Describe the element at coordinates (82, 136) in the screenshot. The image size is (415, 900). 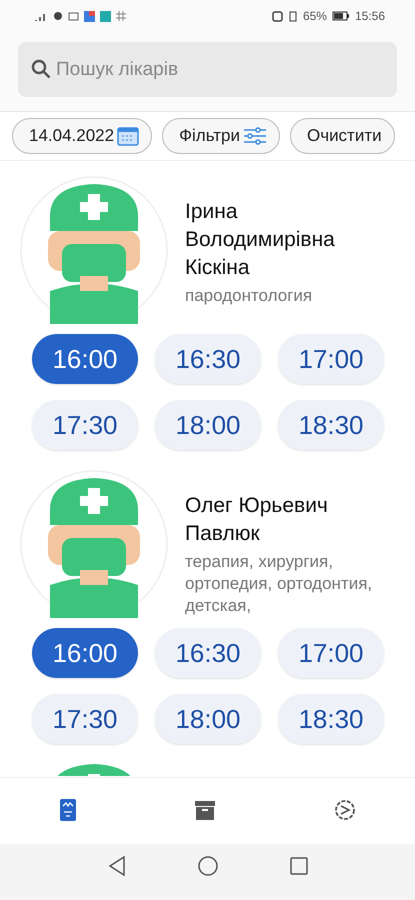
I see `date-chip: 14.04.2022` at that location.